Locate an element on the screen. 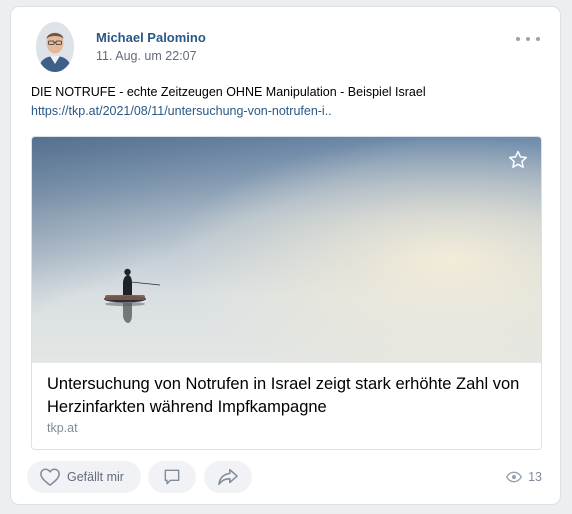  share-button is located at coordinates (228, 477).